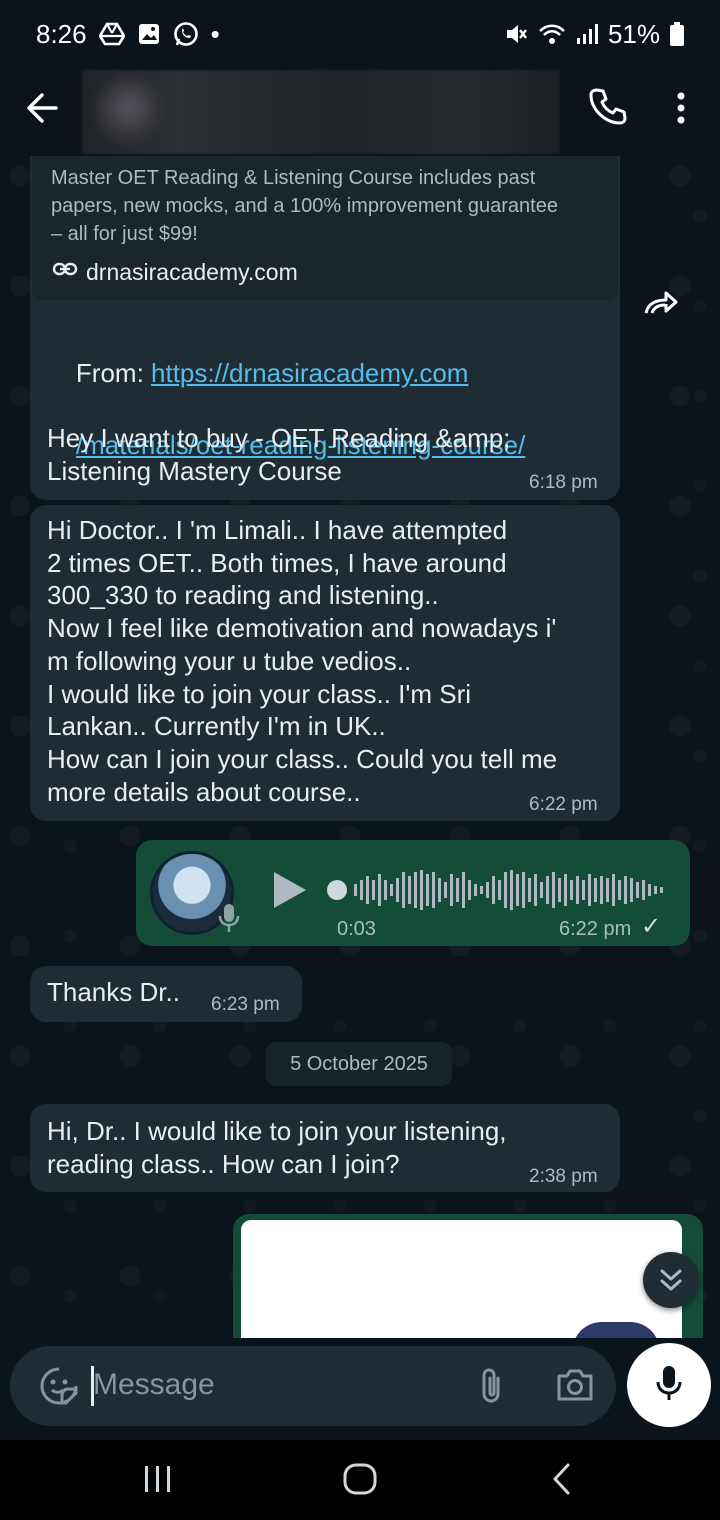  I want to click on system-nav-bar, so click(360, 1480).